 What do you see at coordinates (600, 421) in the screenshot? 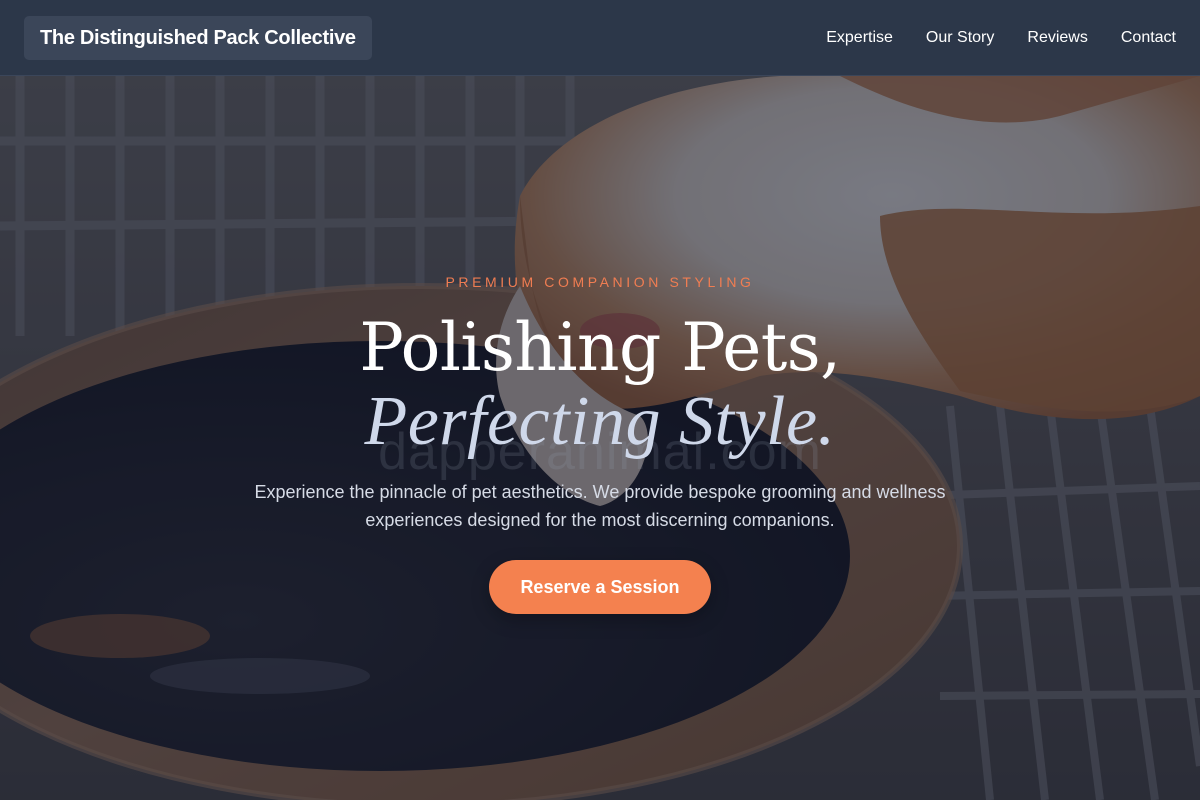
I see `hero-headline-line2: Perfecting Style.` at bounding box center [600, 421].